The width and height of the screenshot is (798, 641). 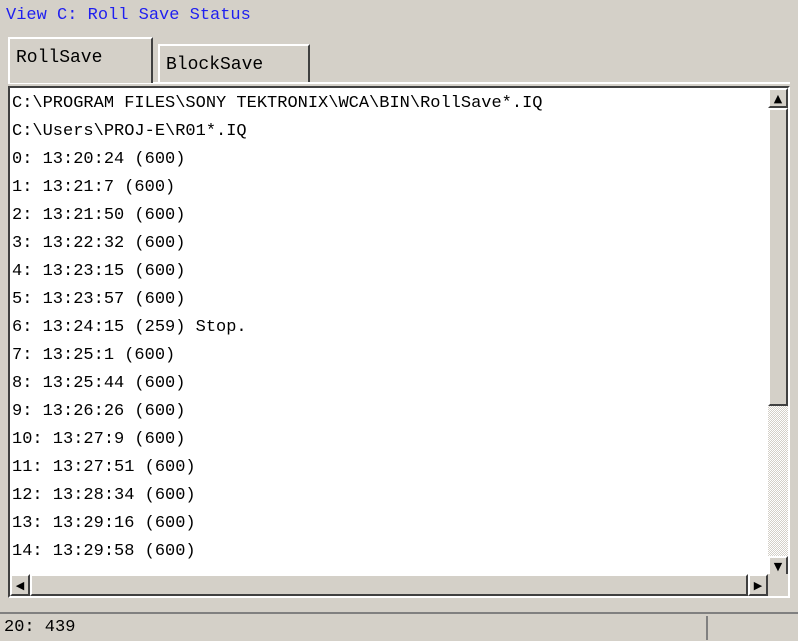 I want to click on vertical-scrollbar: ▲ ▼, so click(x=778, y=332).